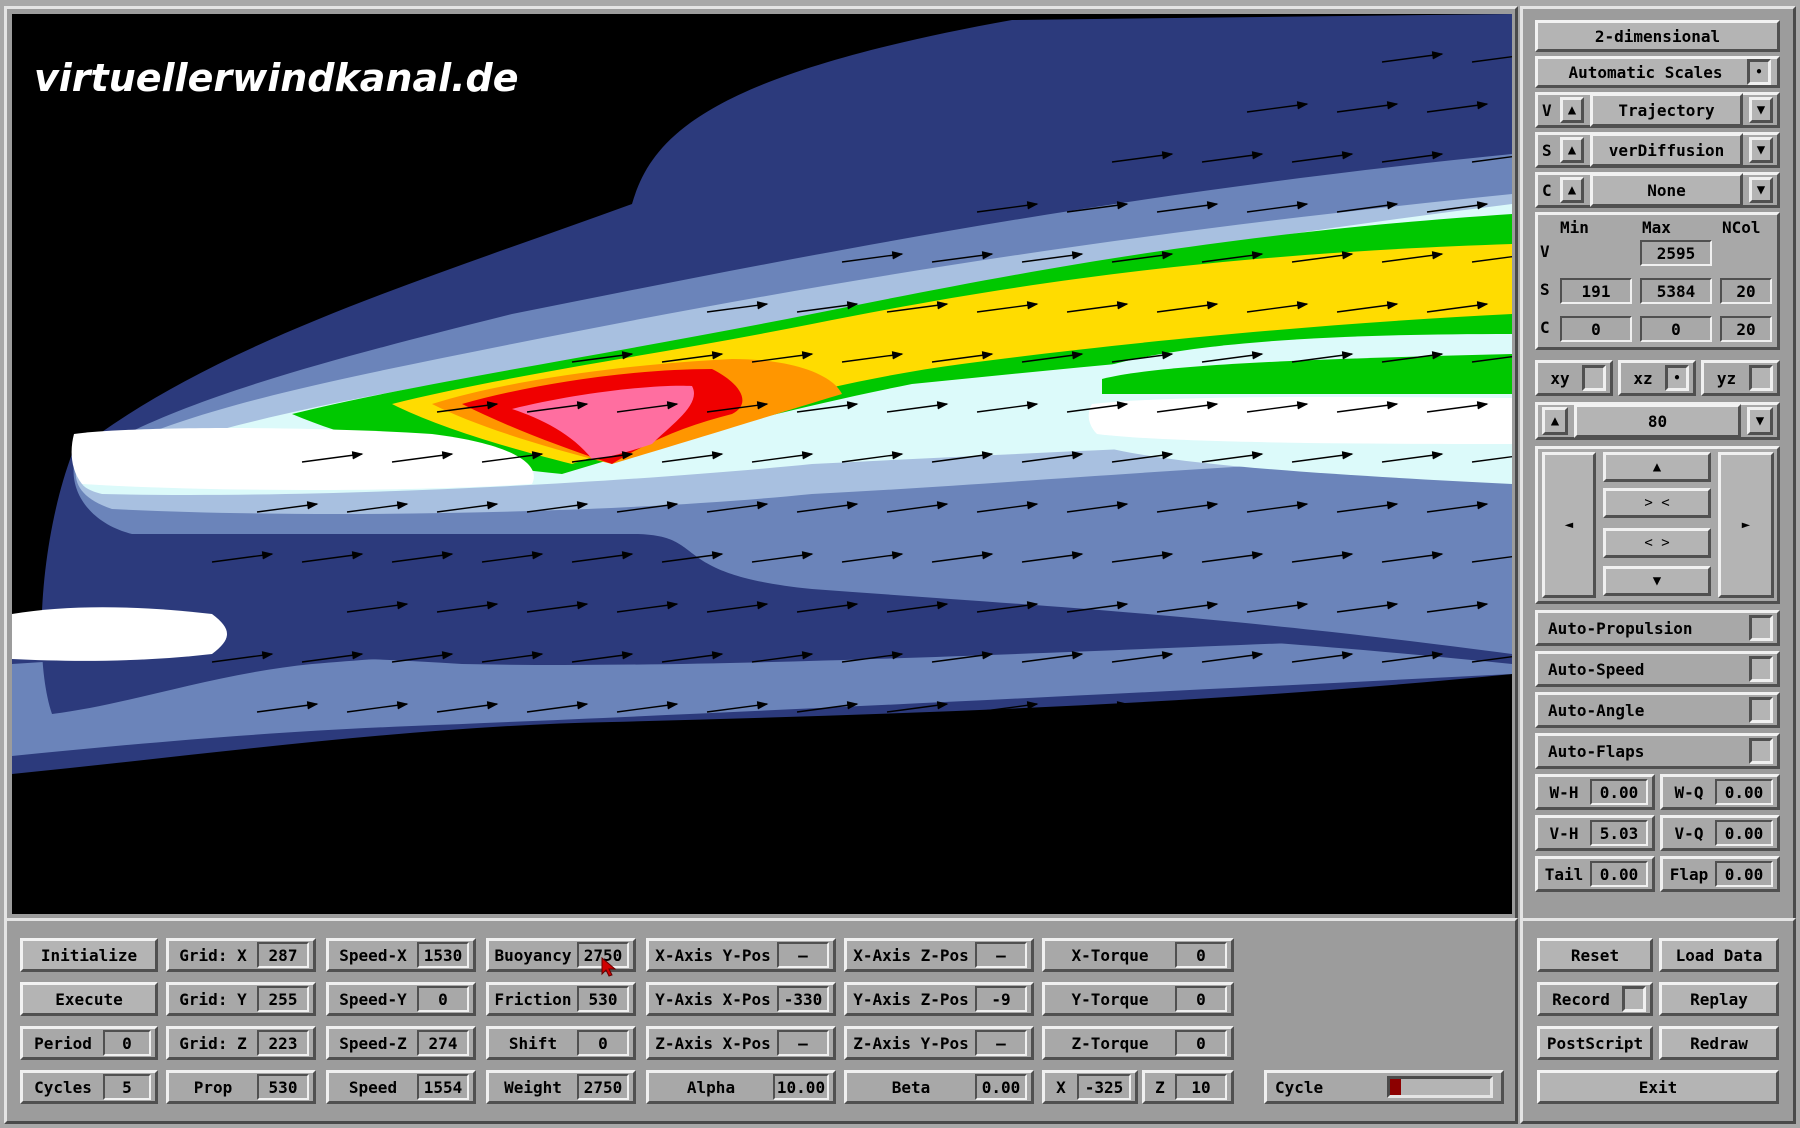 This screenshot has width=1800, height=1128. What do you see at coordinates (1596, 751) in the screenshot?
I see `auto-flaps-label: Auto-Flaps` at bounding box center [1596, 751].